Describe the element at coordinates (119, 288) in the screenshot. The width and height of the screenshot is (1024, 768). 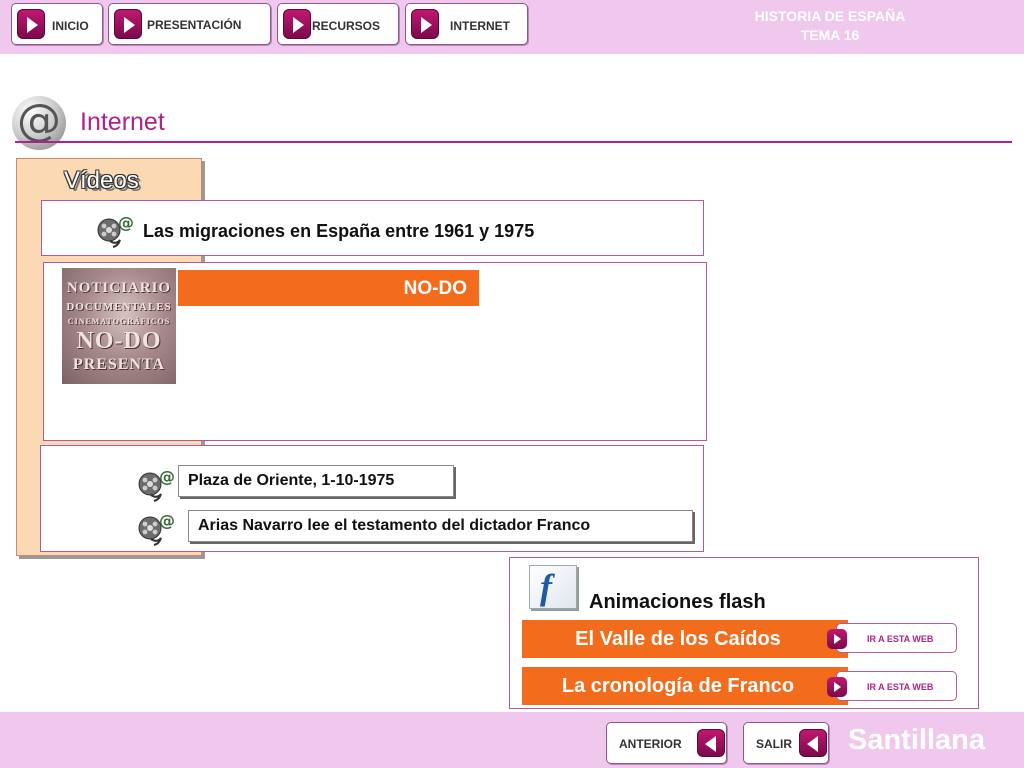
I see `nodo-image-line: NOTICIARIO` at that location.